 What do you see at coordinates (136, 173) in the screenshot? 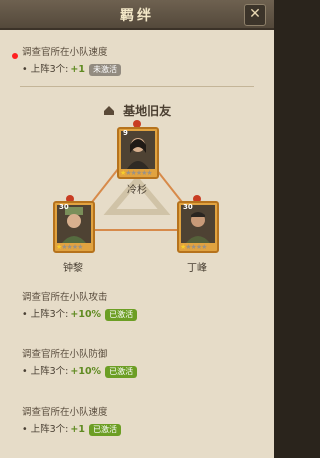
I see `hero-stars: ★★★★★★` at bounding box center [136, 173].